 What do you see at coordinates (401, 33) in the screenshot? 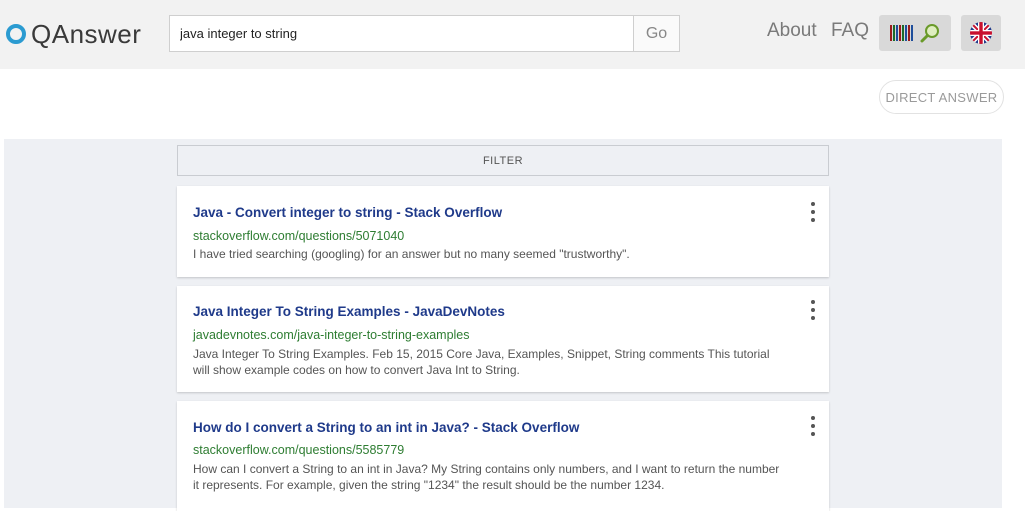
I see `search-input` at bounding box center [401, 33].